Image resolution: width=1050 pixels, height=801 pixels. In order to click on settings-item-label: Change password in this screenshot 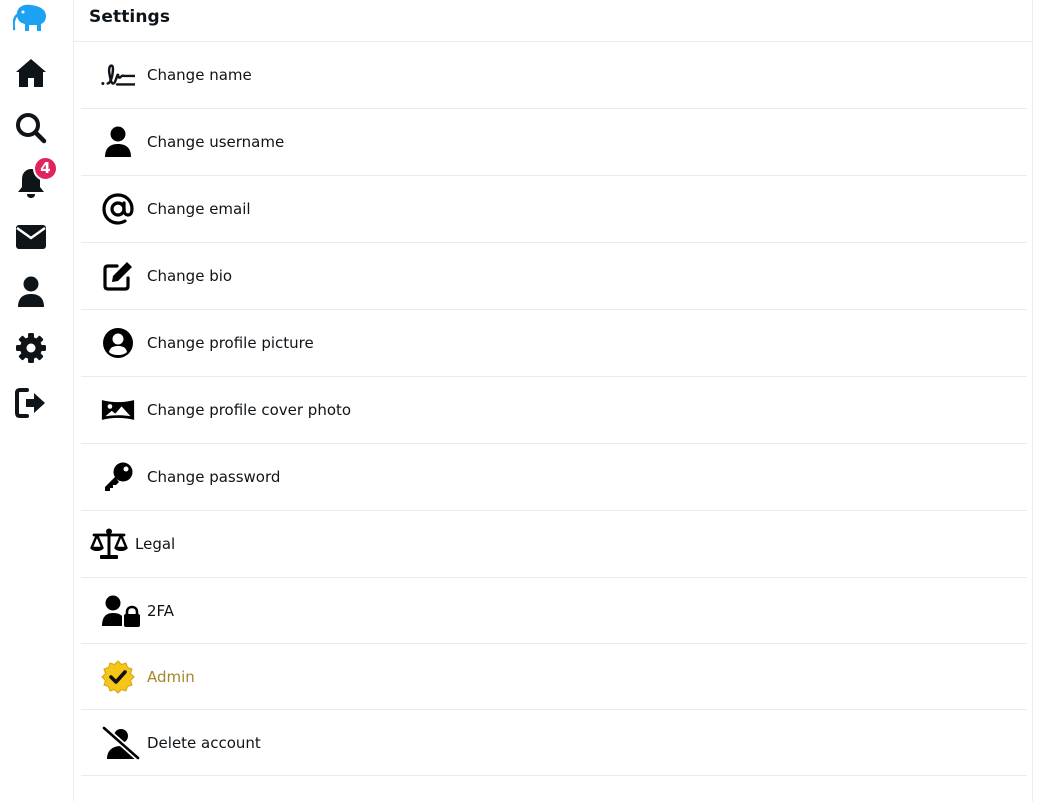, I will do `click(214, 477)`.